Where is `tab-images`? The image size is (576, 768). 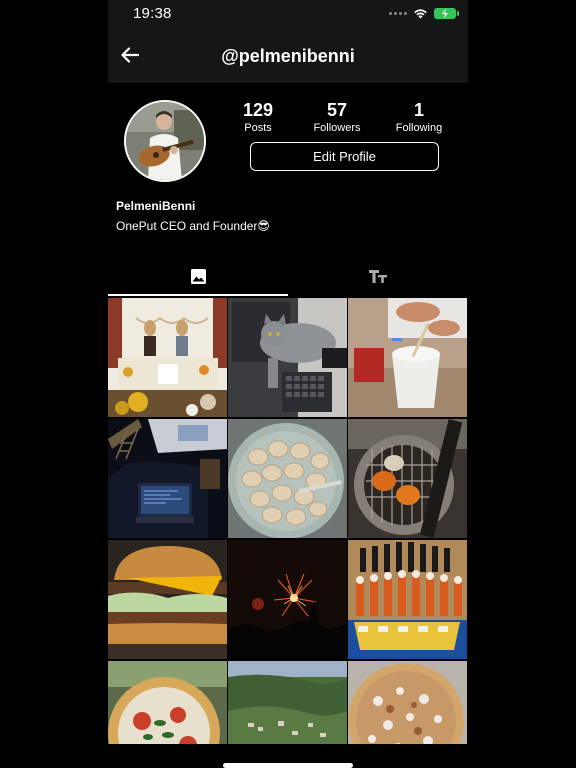 tab-images is located at coordinates (198, 277).